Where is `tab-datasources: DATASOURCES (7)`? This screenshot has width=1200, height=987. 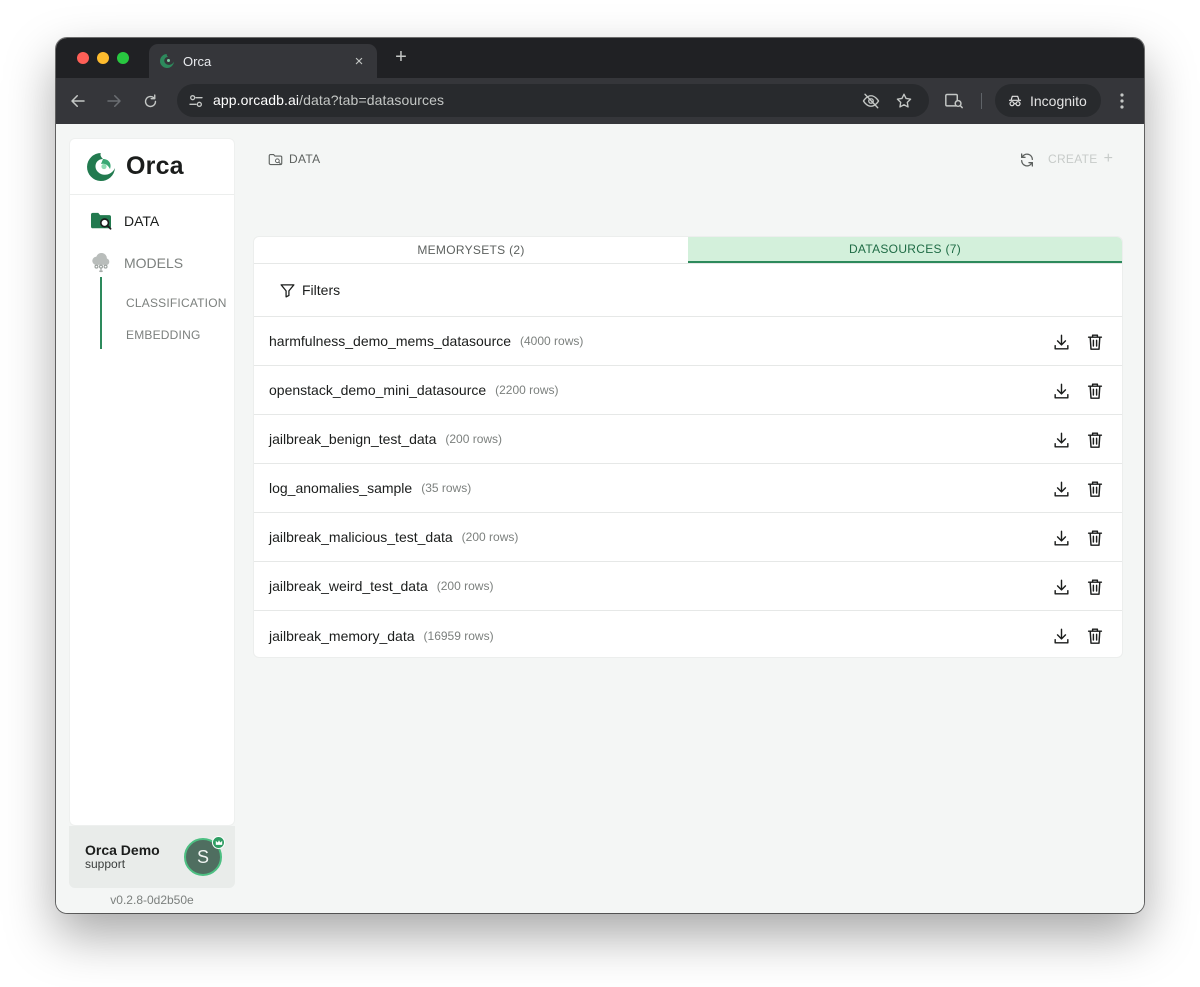
tab-datasources: DATASOURCES (7) is located at coordinates (905, 250).